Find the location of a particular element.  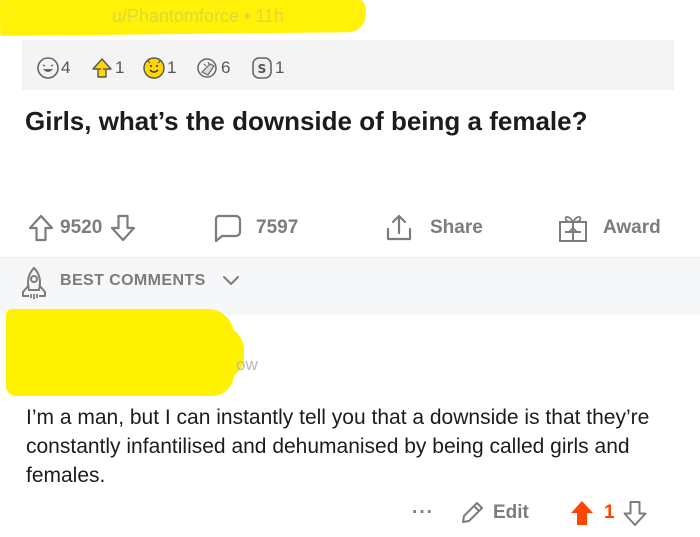

award-button: Award is located at coordinates (609, 228).